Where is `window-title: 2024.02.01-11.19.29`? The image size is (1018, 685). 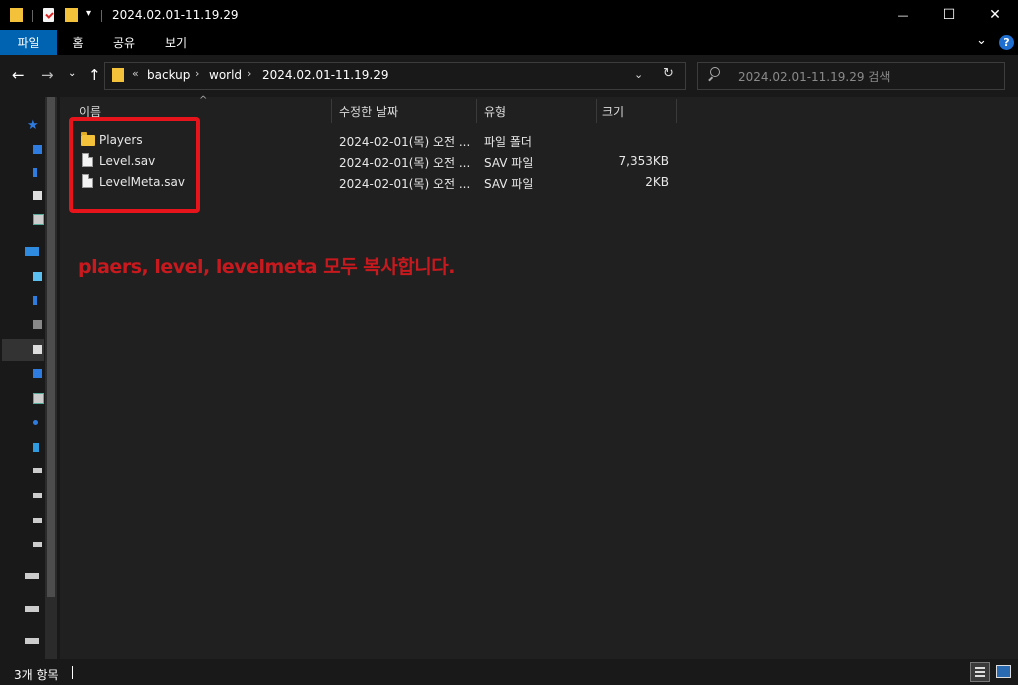 window-title: 2024.02.01-11.19.29 is located at coordinates (175, 15).